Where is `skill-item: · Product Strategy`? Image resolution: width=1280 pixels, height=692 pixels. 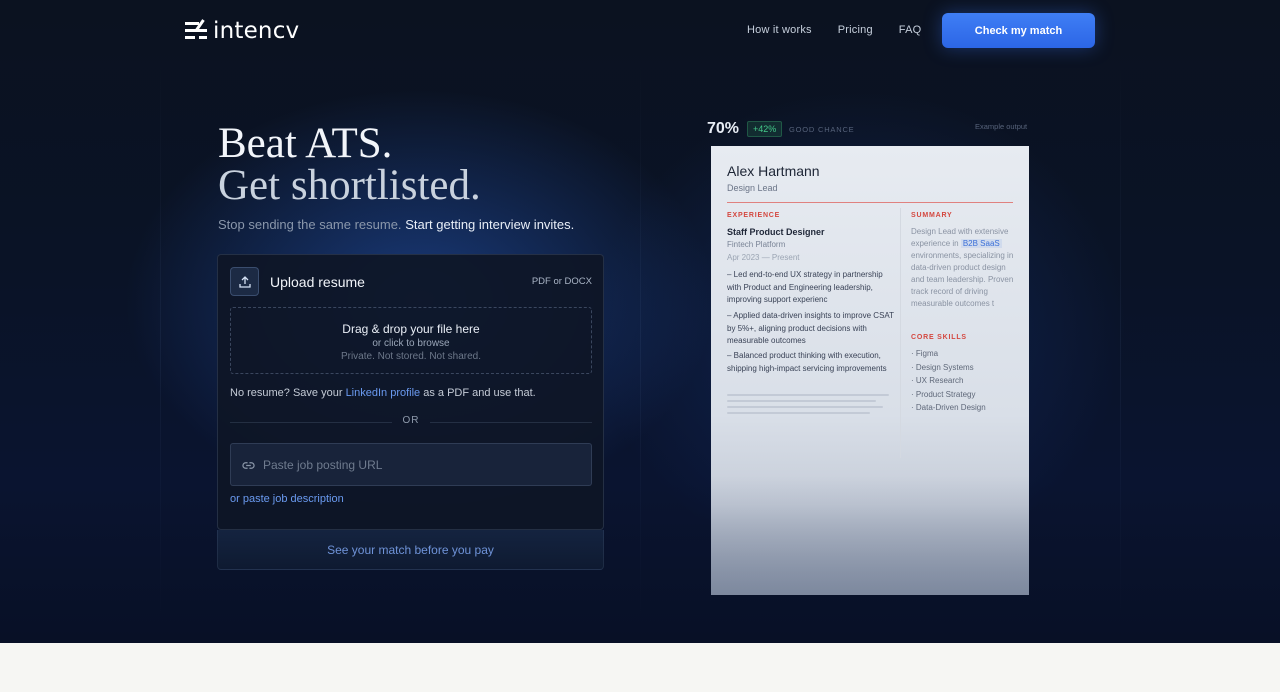 skill-item: · Product Strategy is located at coordinates (943, 394).